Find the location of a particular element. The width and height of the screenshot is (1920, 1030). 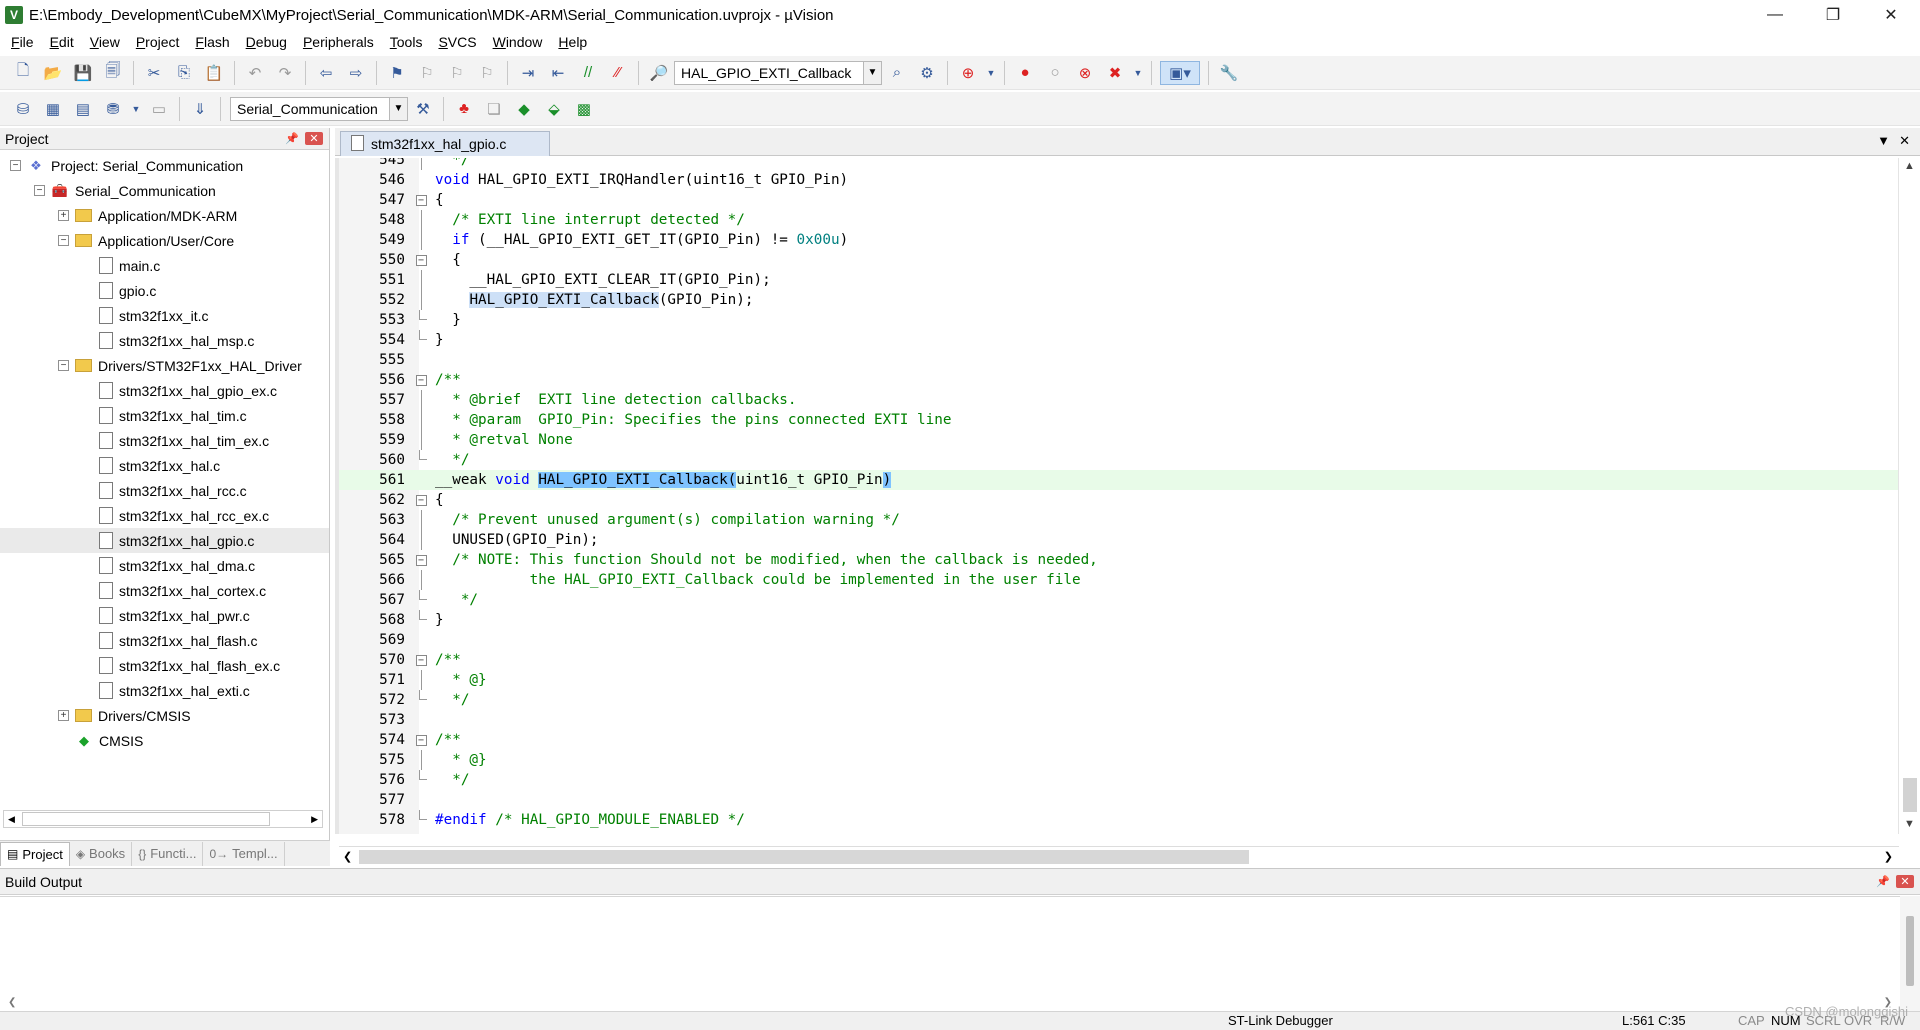

tree-item: stm32f1xx_hal_tim.c is located at coordinates (164, 415).